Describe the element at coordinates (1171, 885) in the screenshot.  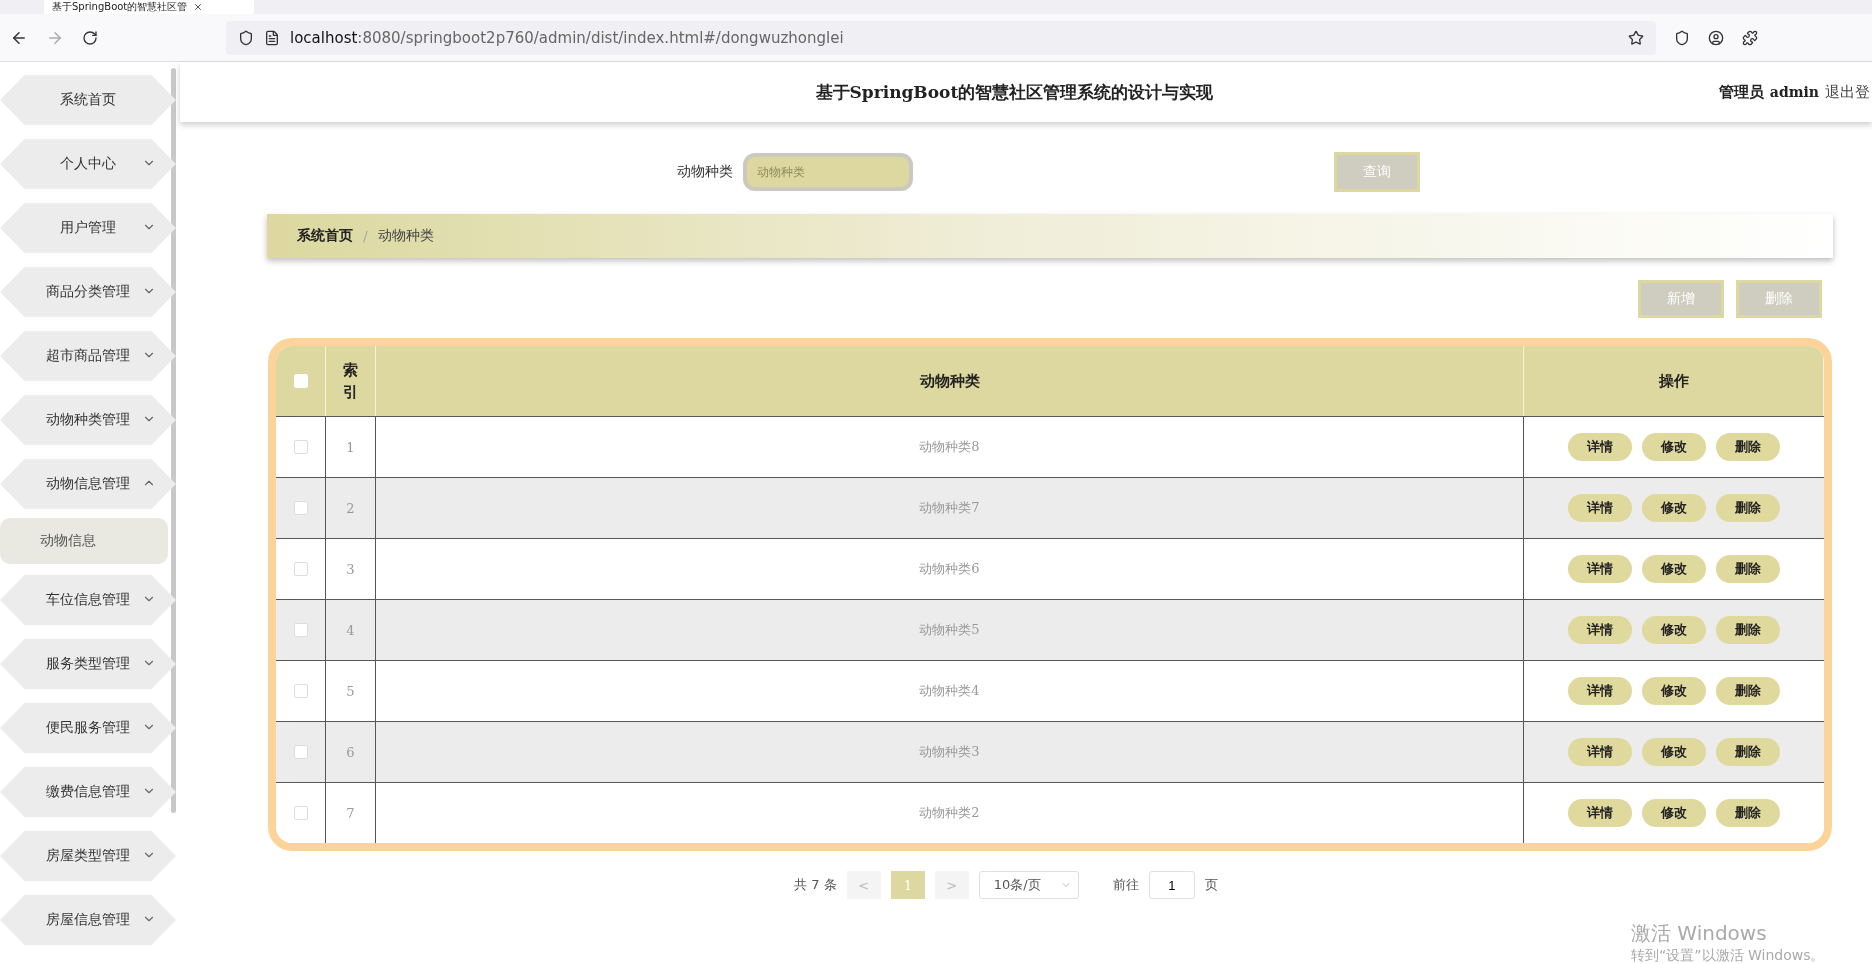
I see `goto-field: 1` at that location.